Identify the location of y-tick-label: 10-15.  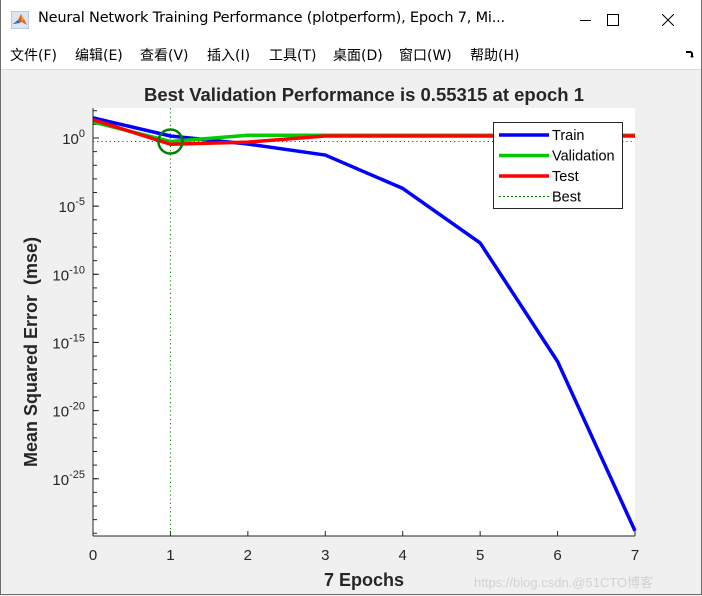
(68, 342).